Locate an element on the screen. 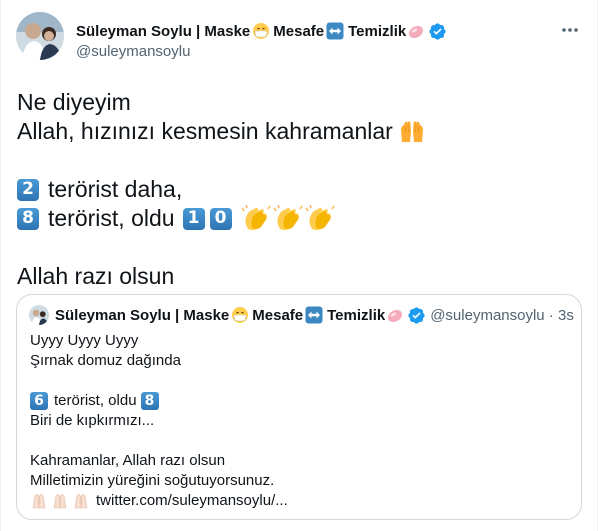 This screenshot has width=598, height=531. avatar is located at coordinates (40, 36).